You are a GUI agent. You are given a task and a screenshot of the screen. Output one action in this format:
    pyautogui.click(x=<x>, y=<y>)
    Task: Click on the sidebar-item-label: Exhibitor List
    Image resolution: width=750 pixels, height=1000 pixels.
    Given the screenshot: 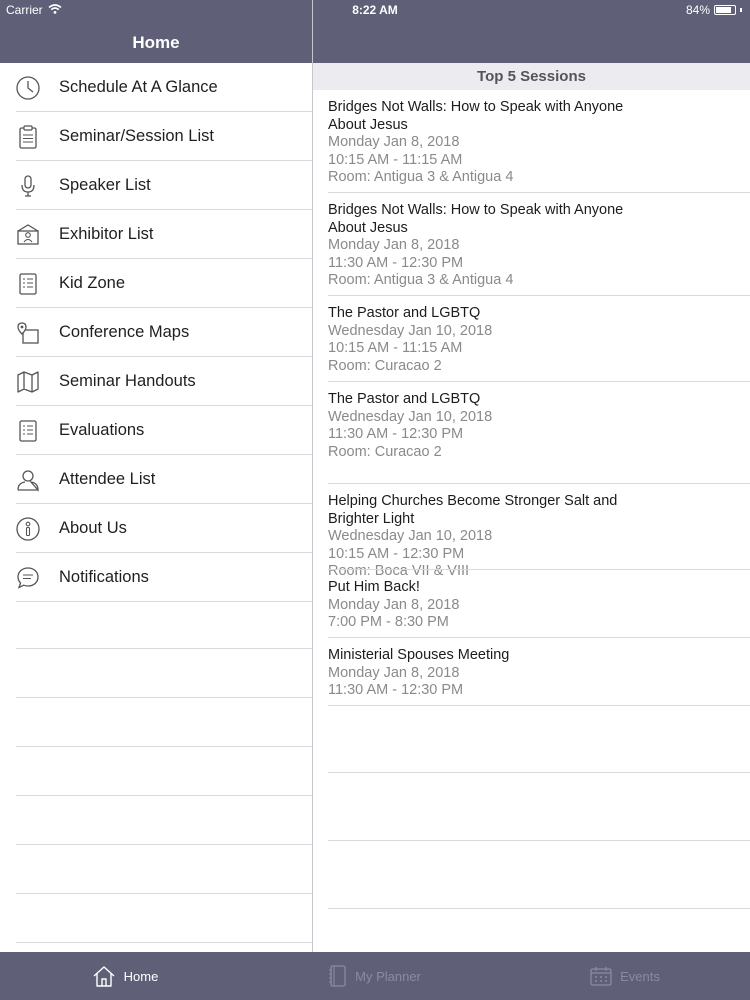 What is the action you would take?
    pyautogui.click(x=106, y=234)
    